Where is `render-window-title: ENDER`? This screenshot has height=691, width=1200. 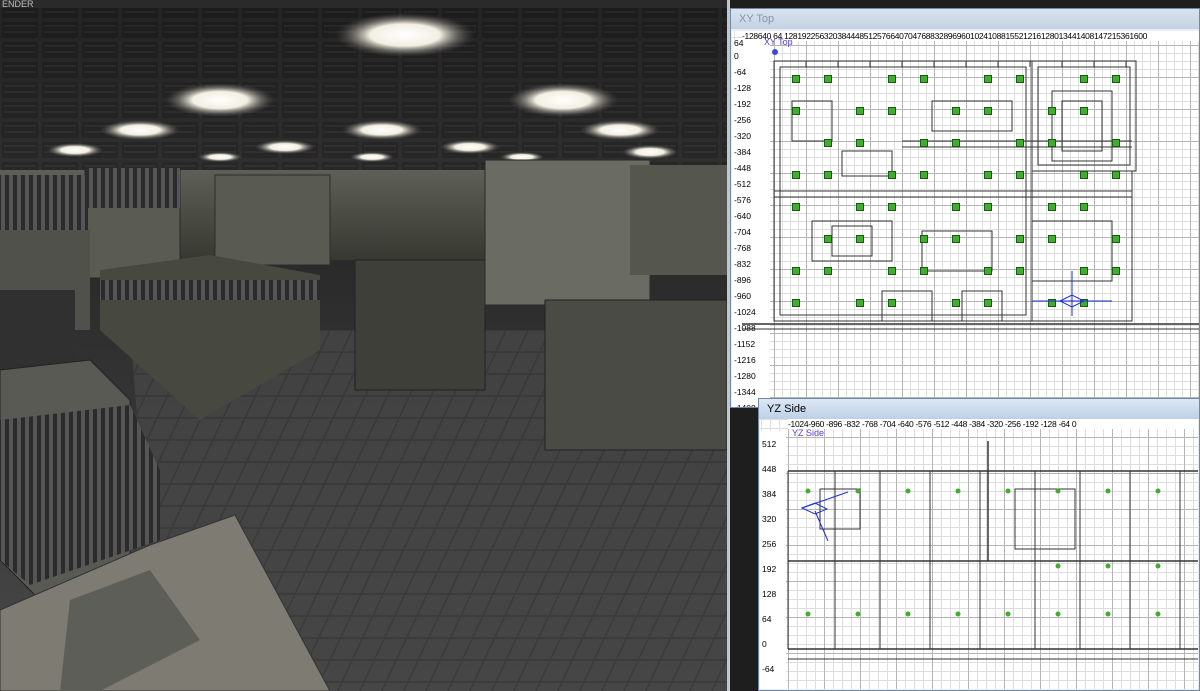 render-window-title: ENDER is located at coordinates (363, 4).